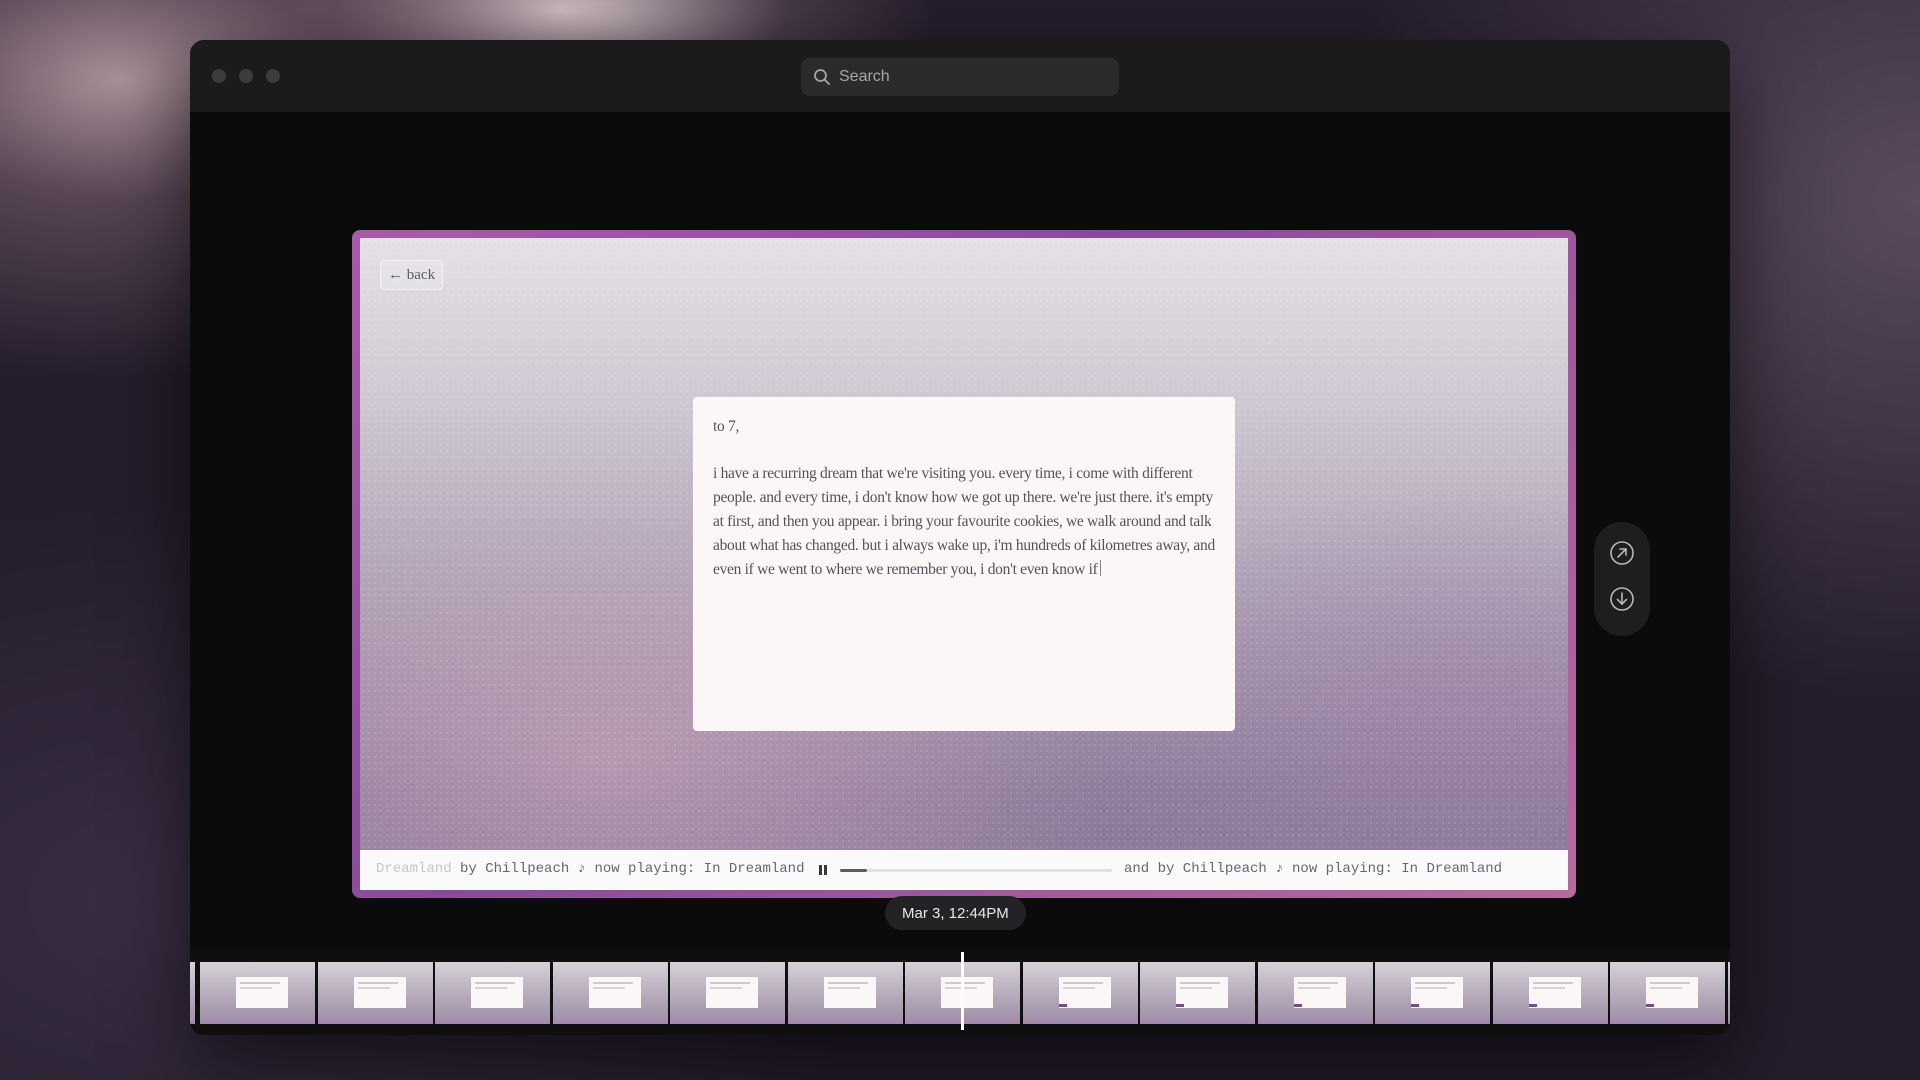 The image size is (1920, 1080). What do you see at coordinates (955, 913) in the screenshot?
I see `timeline-timestamp: Mar 3, 12:44PM` at bounding box center [955, 913].